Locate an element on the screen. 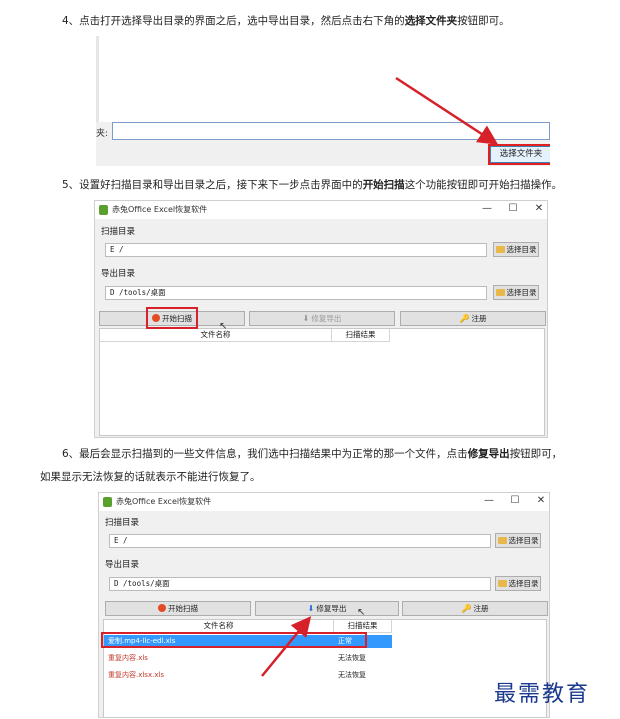 This screenshot has width=620, height=719. result-row: 重复内容.xls 无法恢复 is located at coordinates (248, 658).